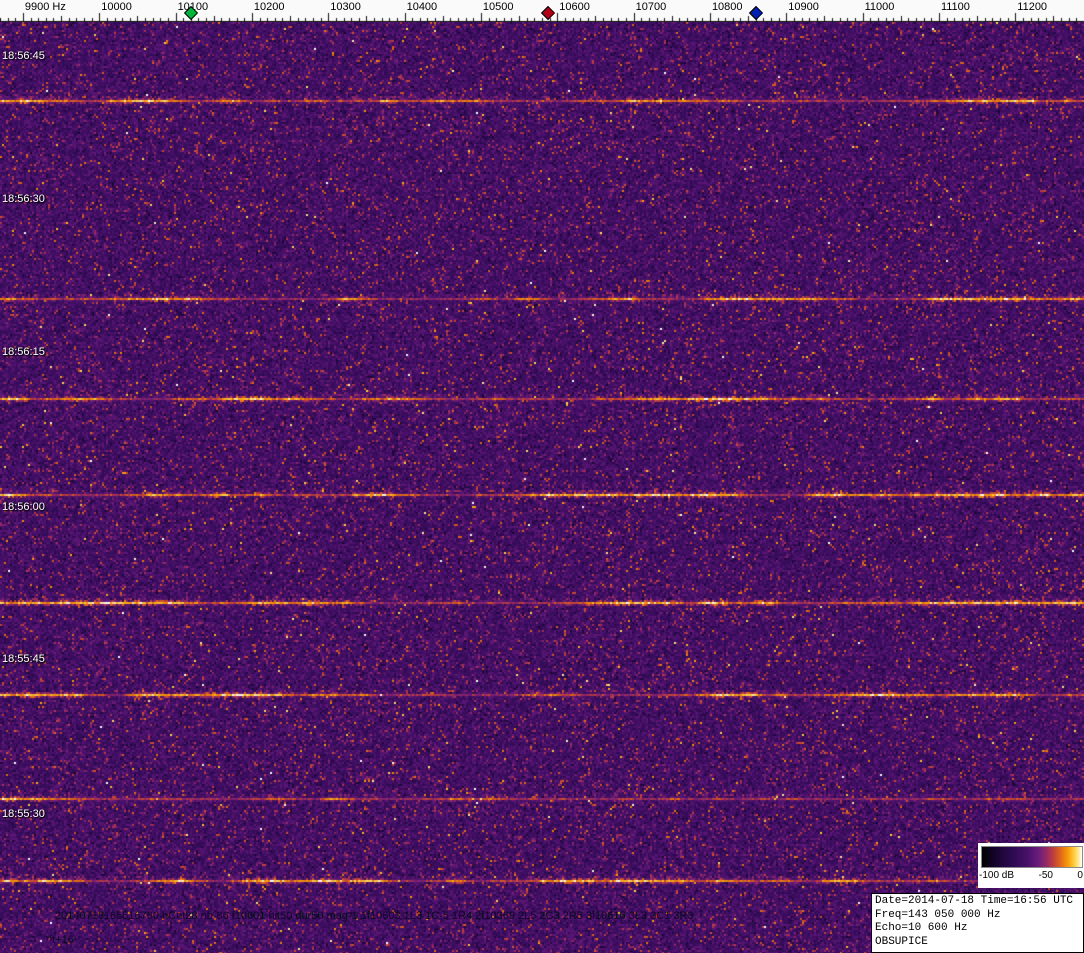 This screenshot has width=1084, height=953. Describe the element at coordinates (23, 814) in the screenshot. I see `time-tick-label: 18:55:30` at that location.